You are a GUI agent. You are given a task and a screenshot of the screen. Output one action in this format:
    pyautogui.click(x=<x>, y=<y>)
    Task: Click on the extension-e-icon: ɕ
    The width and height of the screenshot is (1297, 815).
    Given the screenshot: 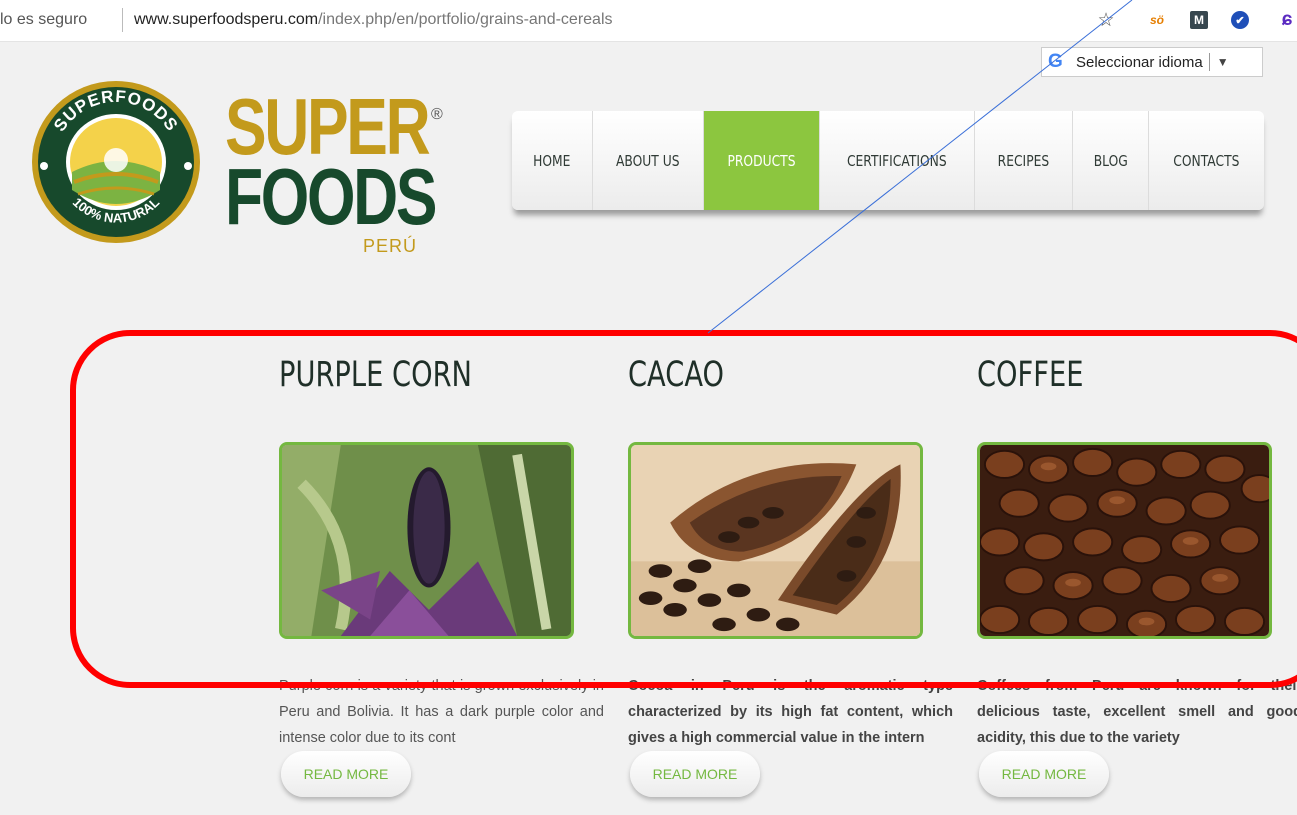 What is the action you would take?
    pyautogui.click(x=1287, y=19)
    